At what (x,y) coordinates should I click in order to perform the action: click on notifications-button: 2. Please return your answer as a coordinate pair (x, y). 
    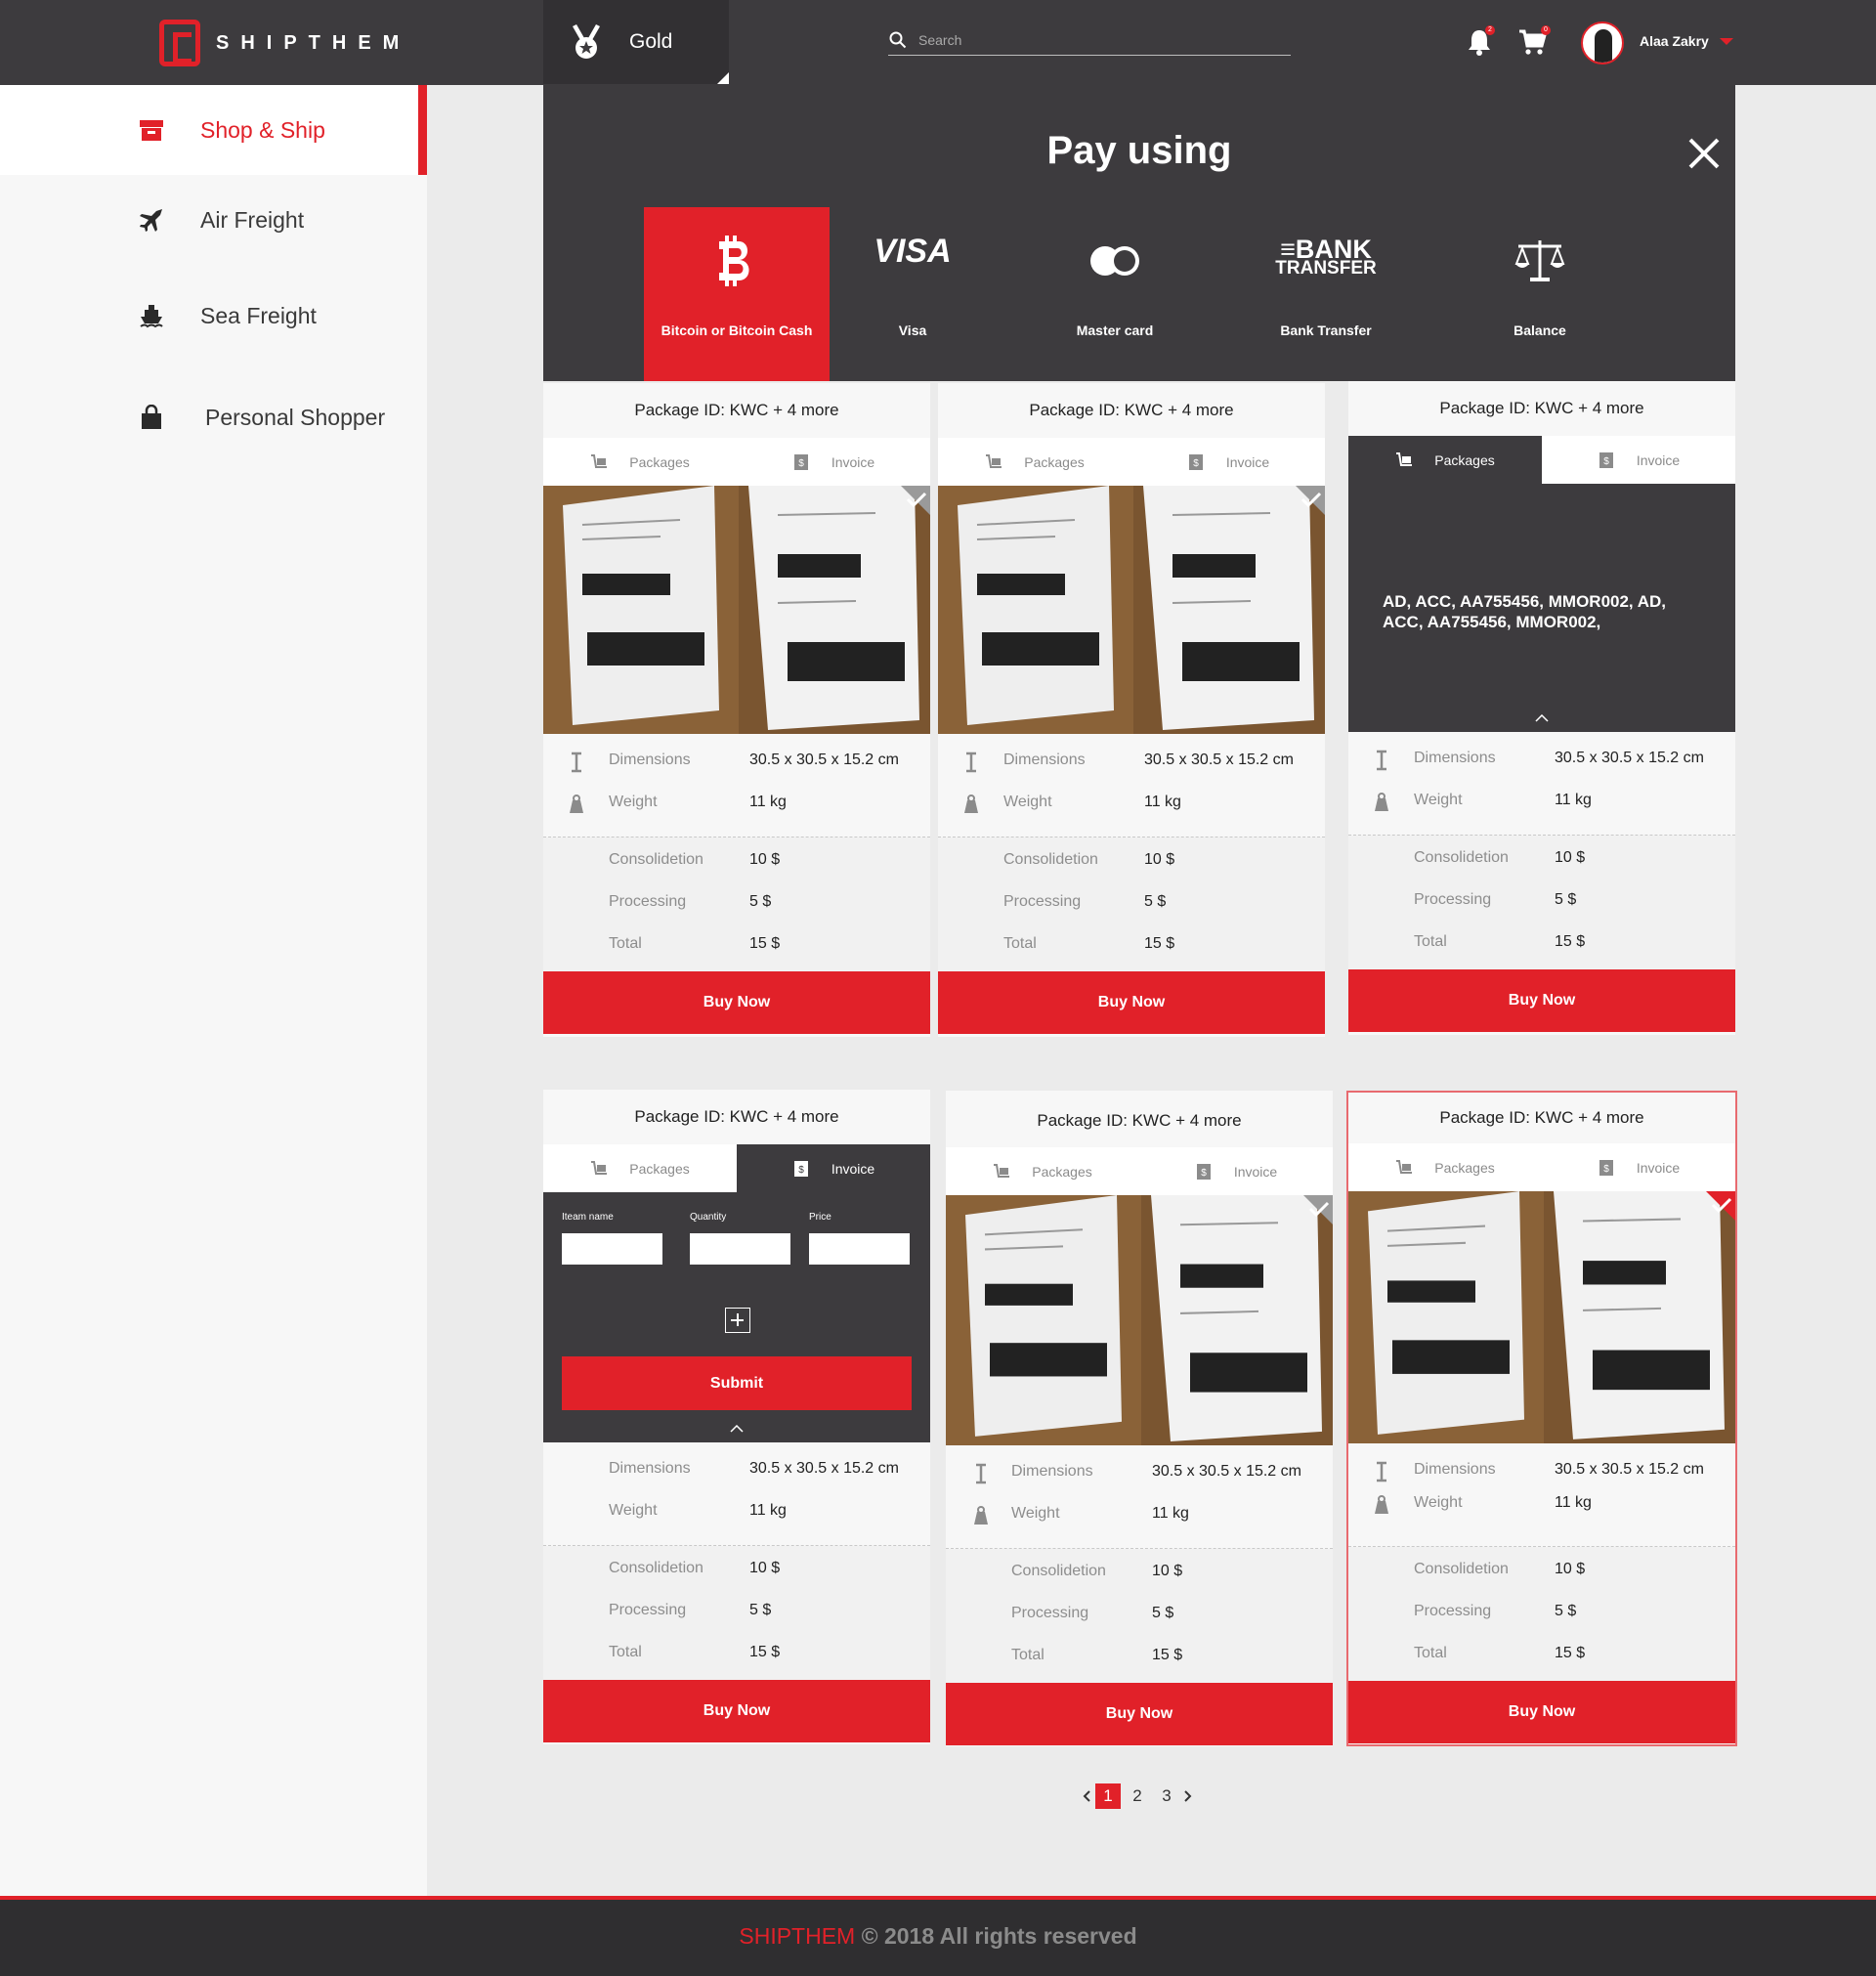
    Looking at the image, I should click on (1481, 42).